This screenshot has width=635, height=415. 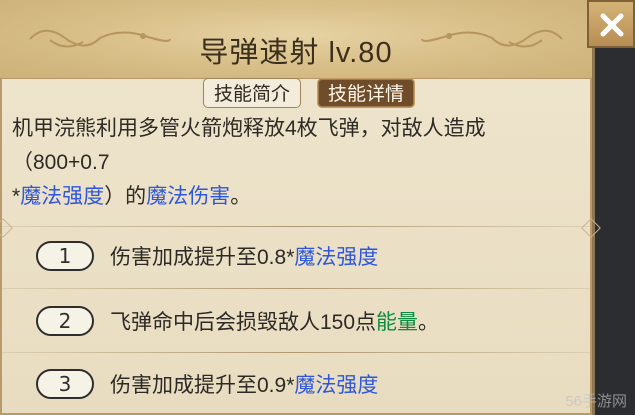 I want to click on divider-right-ornament, so click(x=591, y=228).